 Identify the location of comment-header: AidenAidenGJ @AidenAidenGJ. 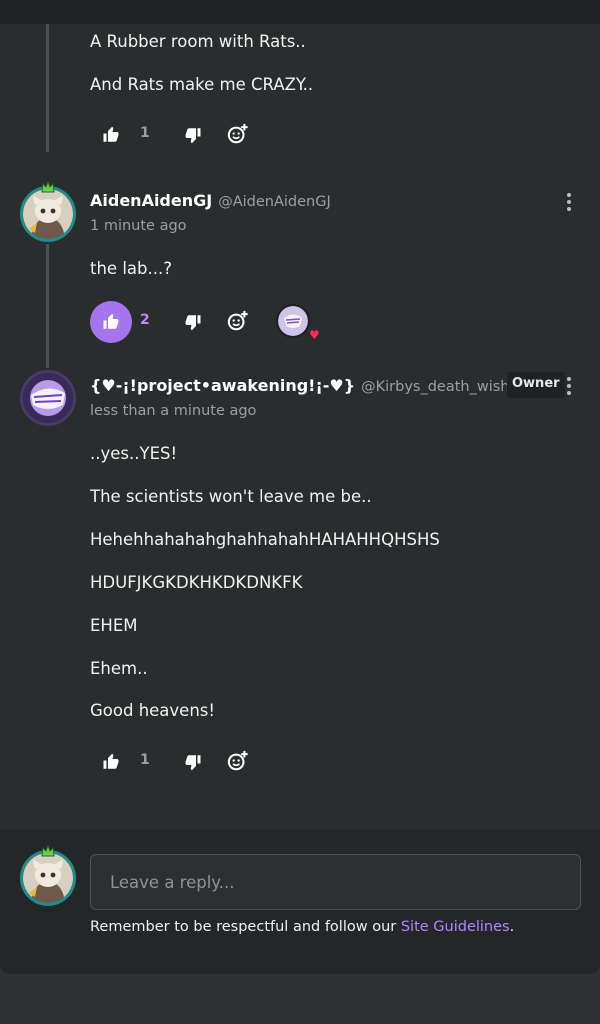
(210, 200).